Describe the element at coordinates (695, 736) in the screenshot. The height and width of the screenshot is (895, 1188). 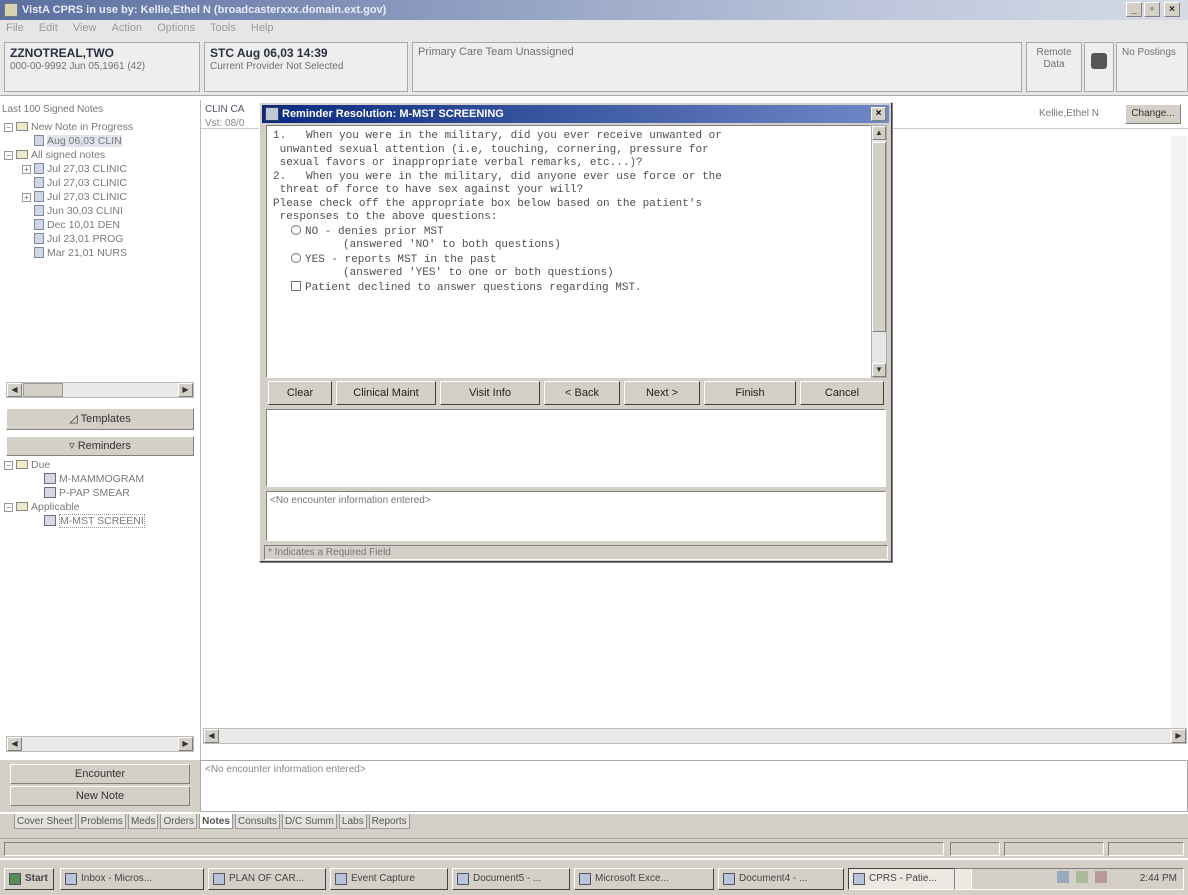
I see `note-hscroll: ◀ ▶` at that location.